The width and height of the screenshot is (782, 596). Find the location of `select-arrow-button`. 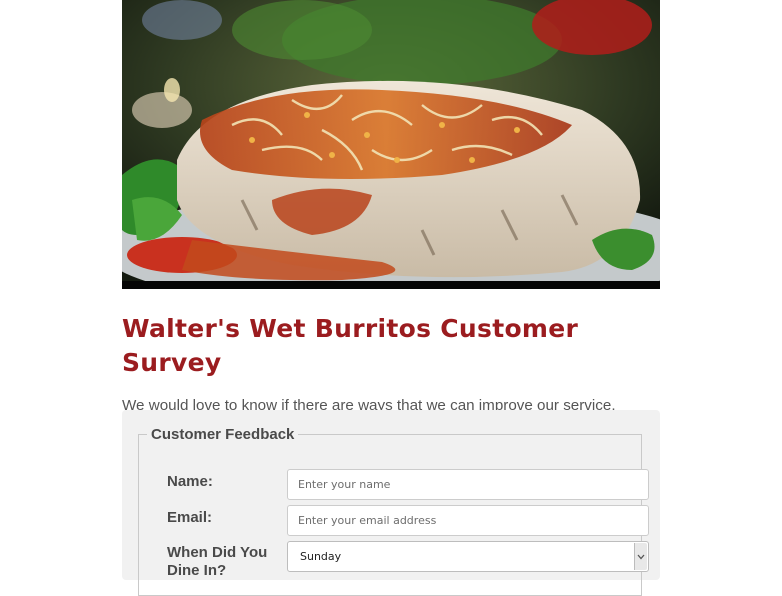

select-arrow-button is located at coordinates (640, 556).